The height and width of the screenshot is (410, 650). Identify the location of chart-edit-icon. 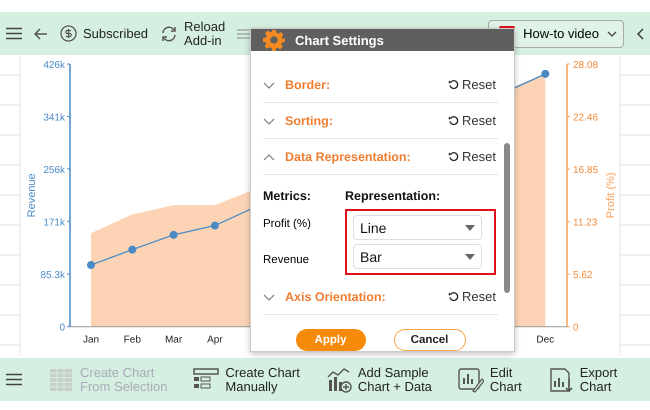
(471, 379).